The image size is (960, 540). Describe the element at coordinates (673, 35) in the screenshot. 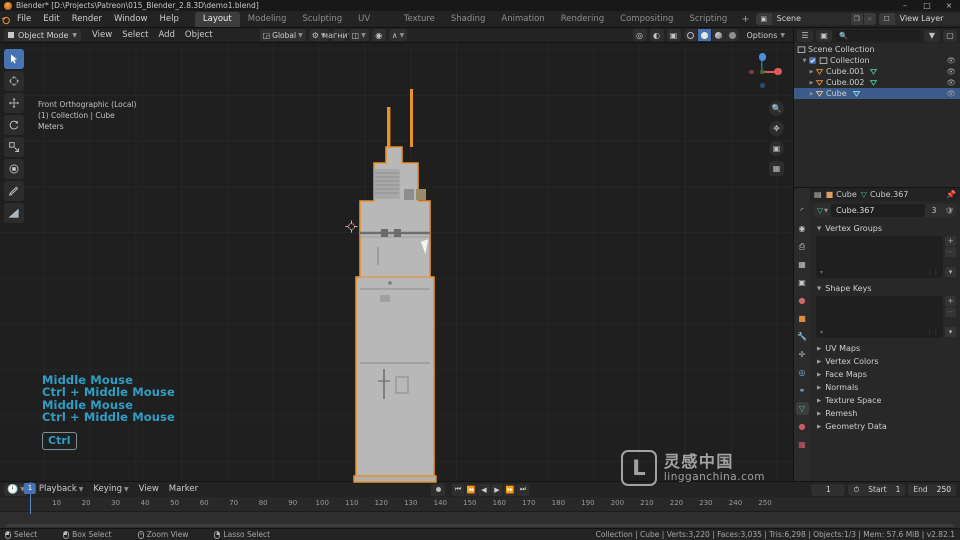

I see `xray-toggle: ▣` at that location.